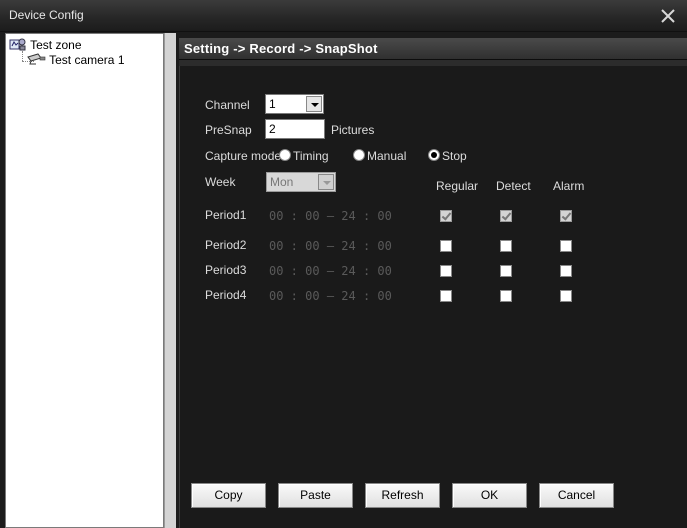 Image resolution: width=687 pixels, height=528 pixels. I want to click on copy-button: Copy, so click(228, 495).